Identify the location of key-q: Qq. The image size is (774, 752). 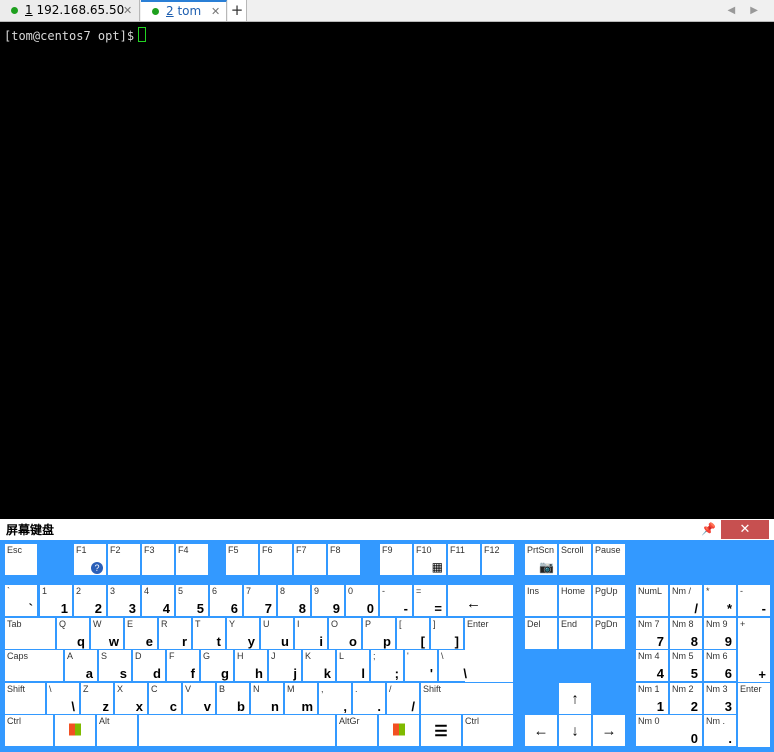
(73, 633).